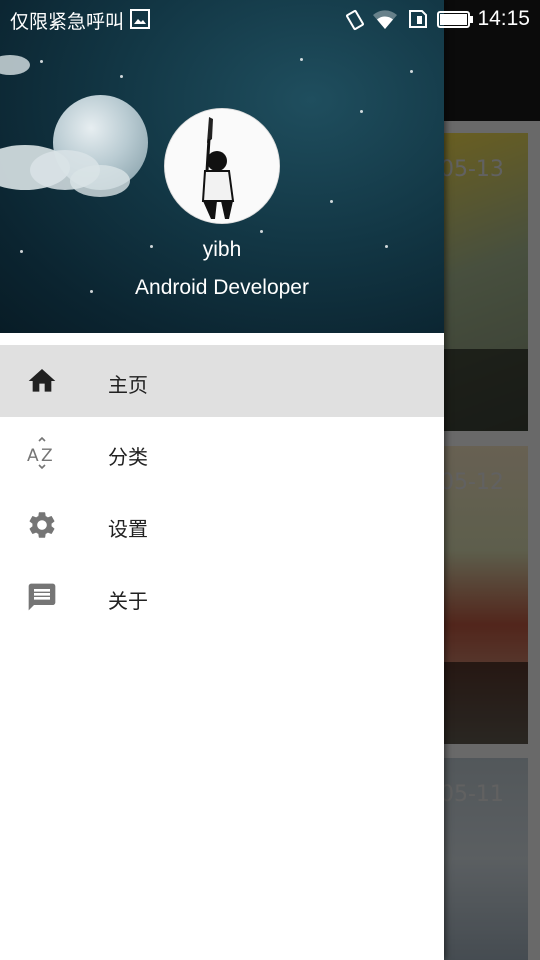  What do you see at coordinates (140, 21) in the screenshot?
I see `image-icon` at bounding box center [140, 21].